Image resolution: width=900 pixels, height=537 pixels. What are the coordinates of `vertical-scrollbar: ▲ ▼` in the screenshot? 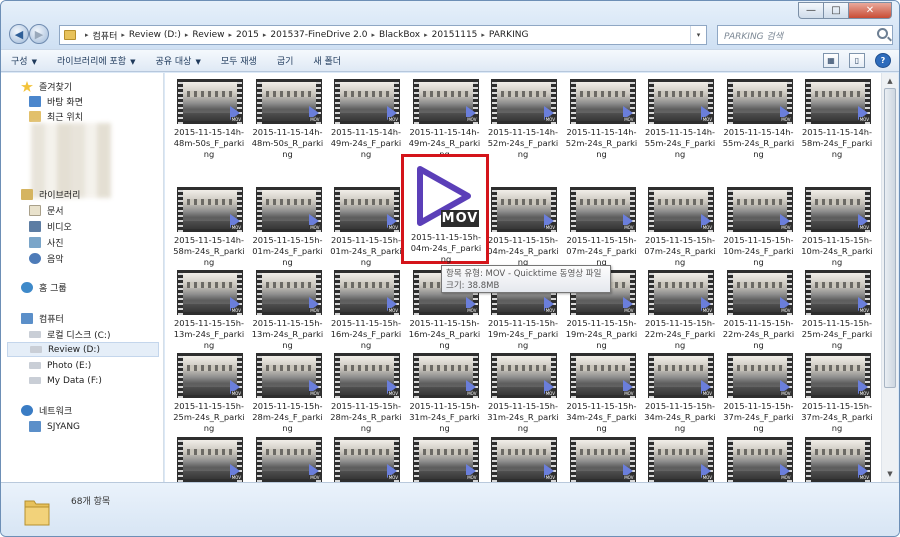 It's located at (889, 277).